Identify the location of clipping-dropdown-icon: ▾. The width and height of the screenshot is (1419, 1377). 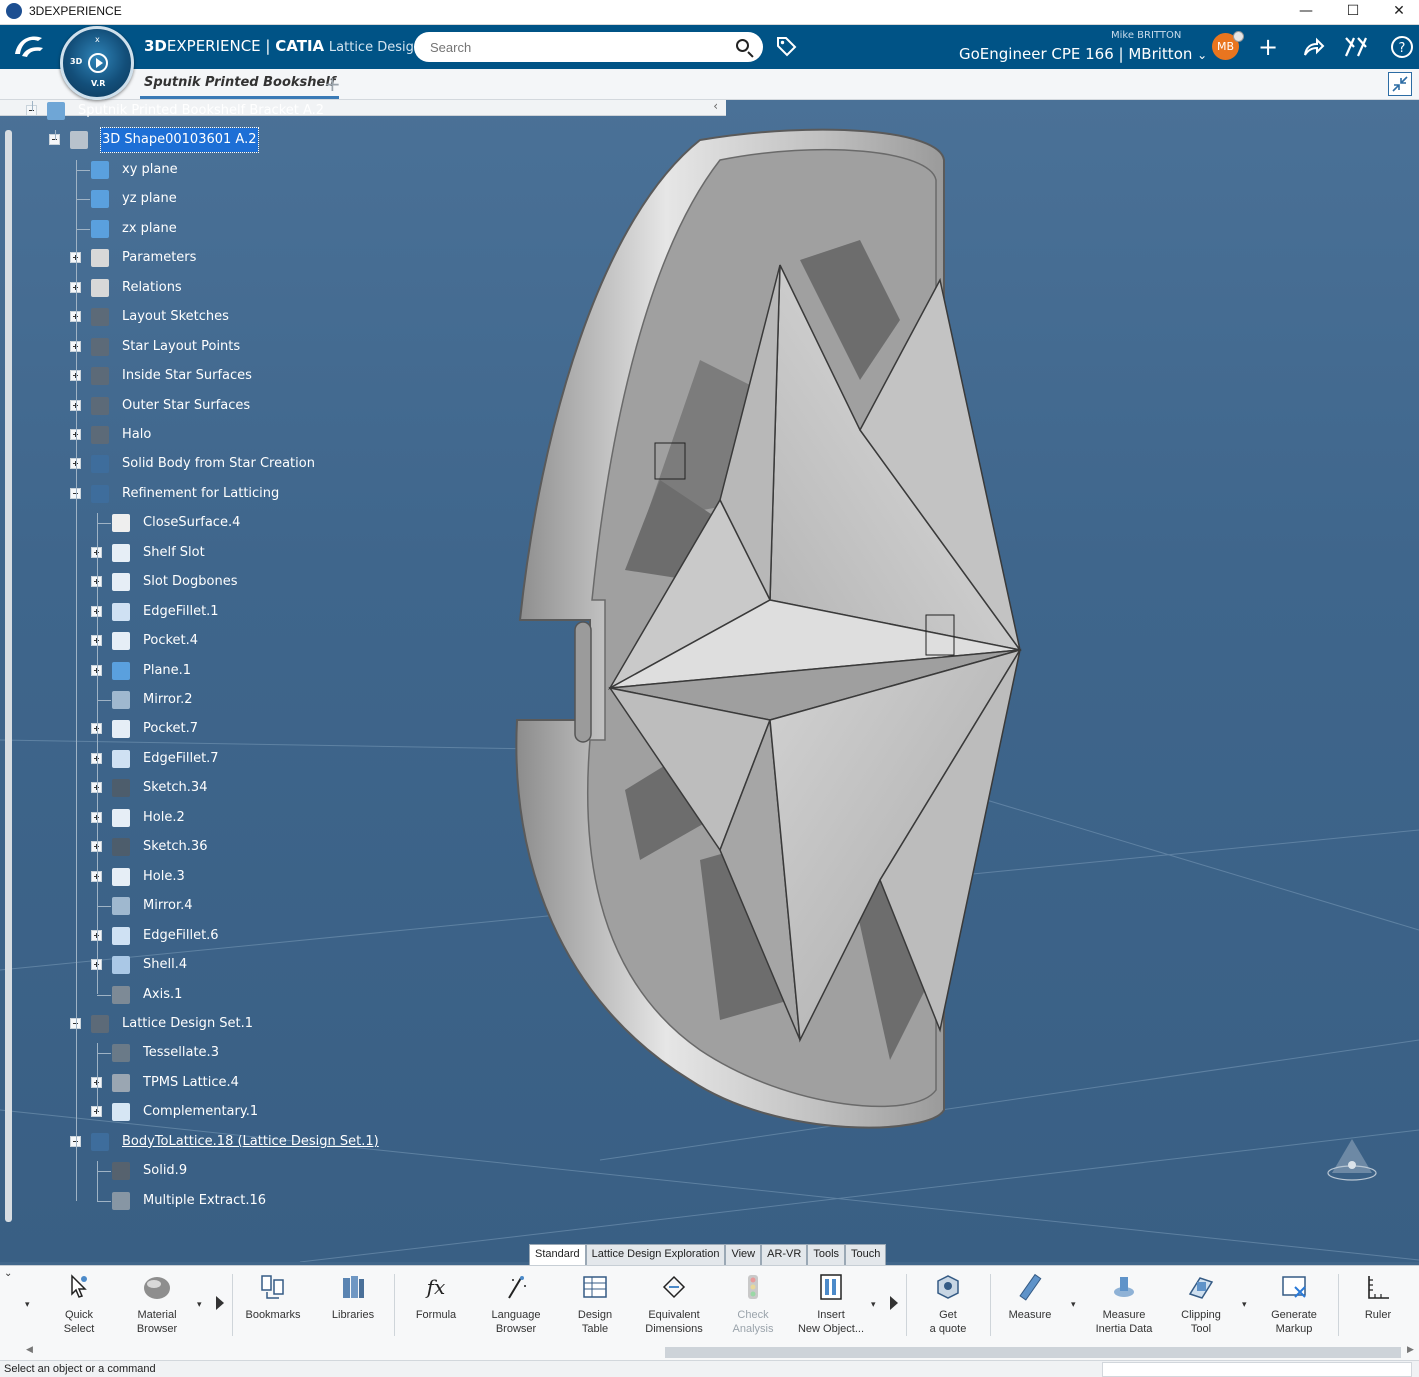
(1244, 1305).